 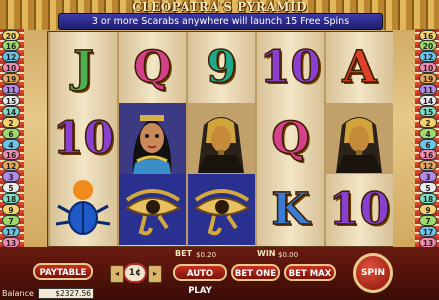 What do you see at coordinates (117, 274) in the screenshot?
I see `coin-decrease-button: ◂` at bounding box center [117, 274].